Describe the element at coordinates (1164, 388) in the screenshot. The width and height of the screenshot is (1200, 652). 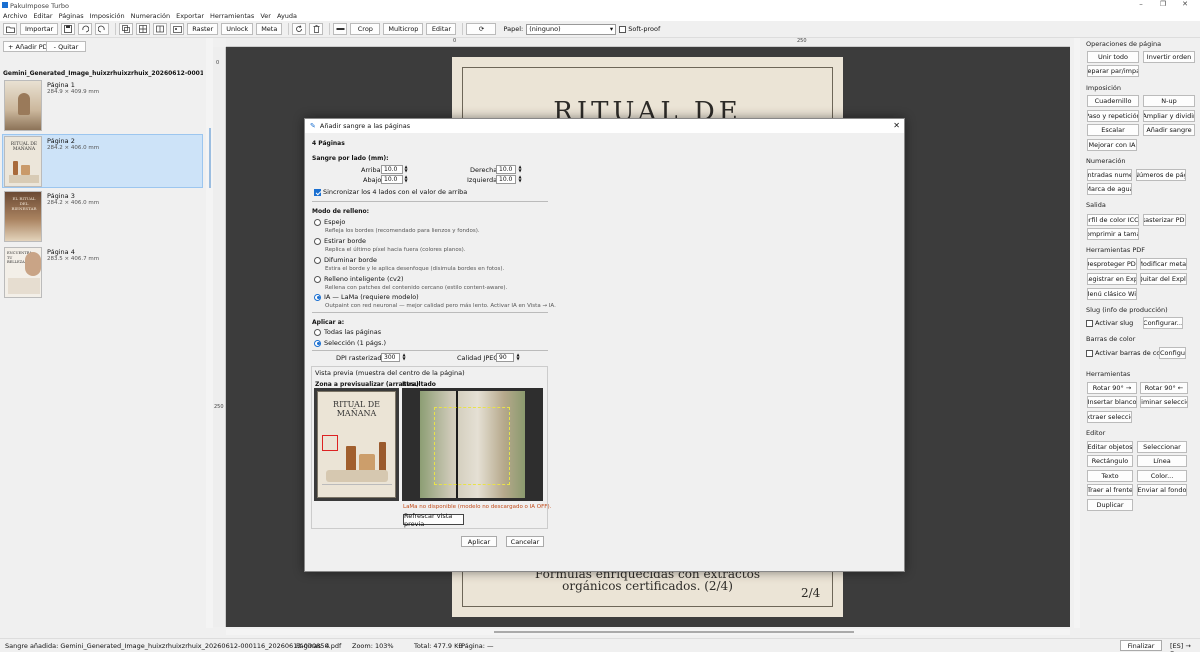
I see `rotar-izquierda-button: Rotar 90° ←` at that location.